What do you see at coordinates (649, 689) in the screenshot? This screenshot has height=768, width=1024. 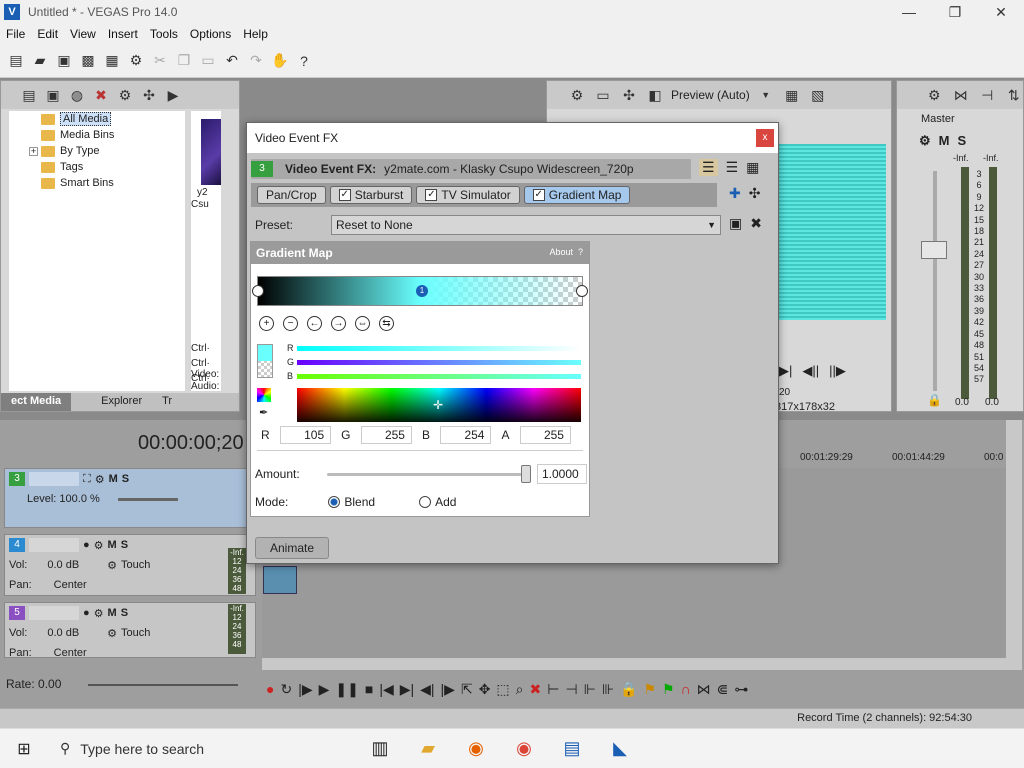 I see `marker-icon: ⚑` at bounding box center [649, 689].